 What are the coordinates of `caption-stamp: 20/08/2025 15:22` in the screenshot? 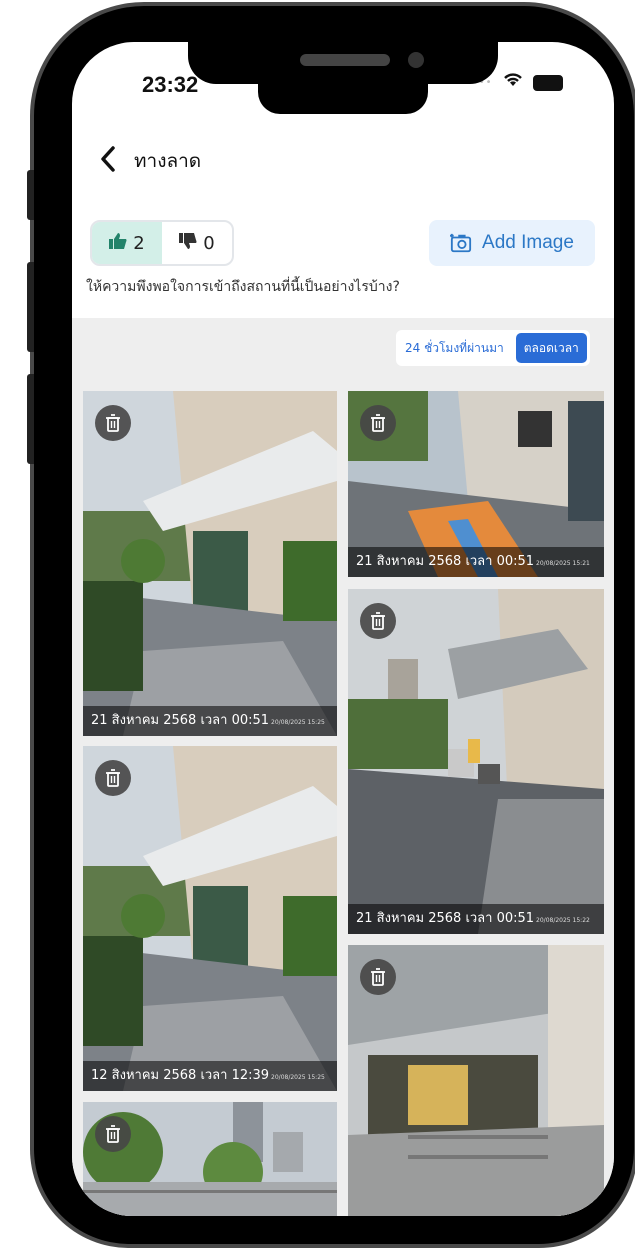 It's located at (563, 920).